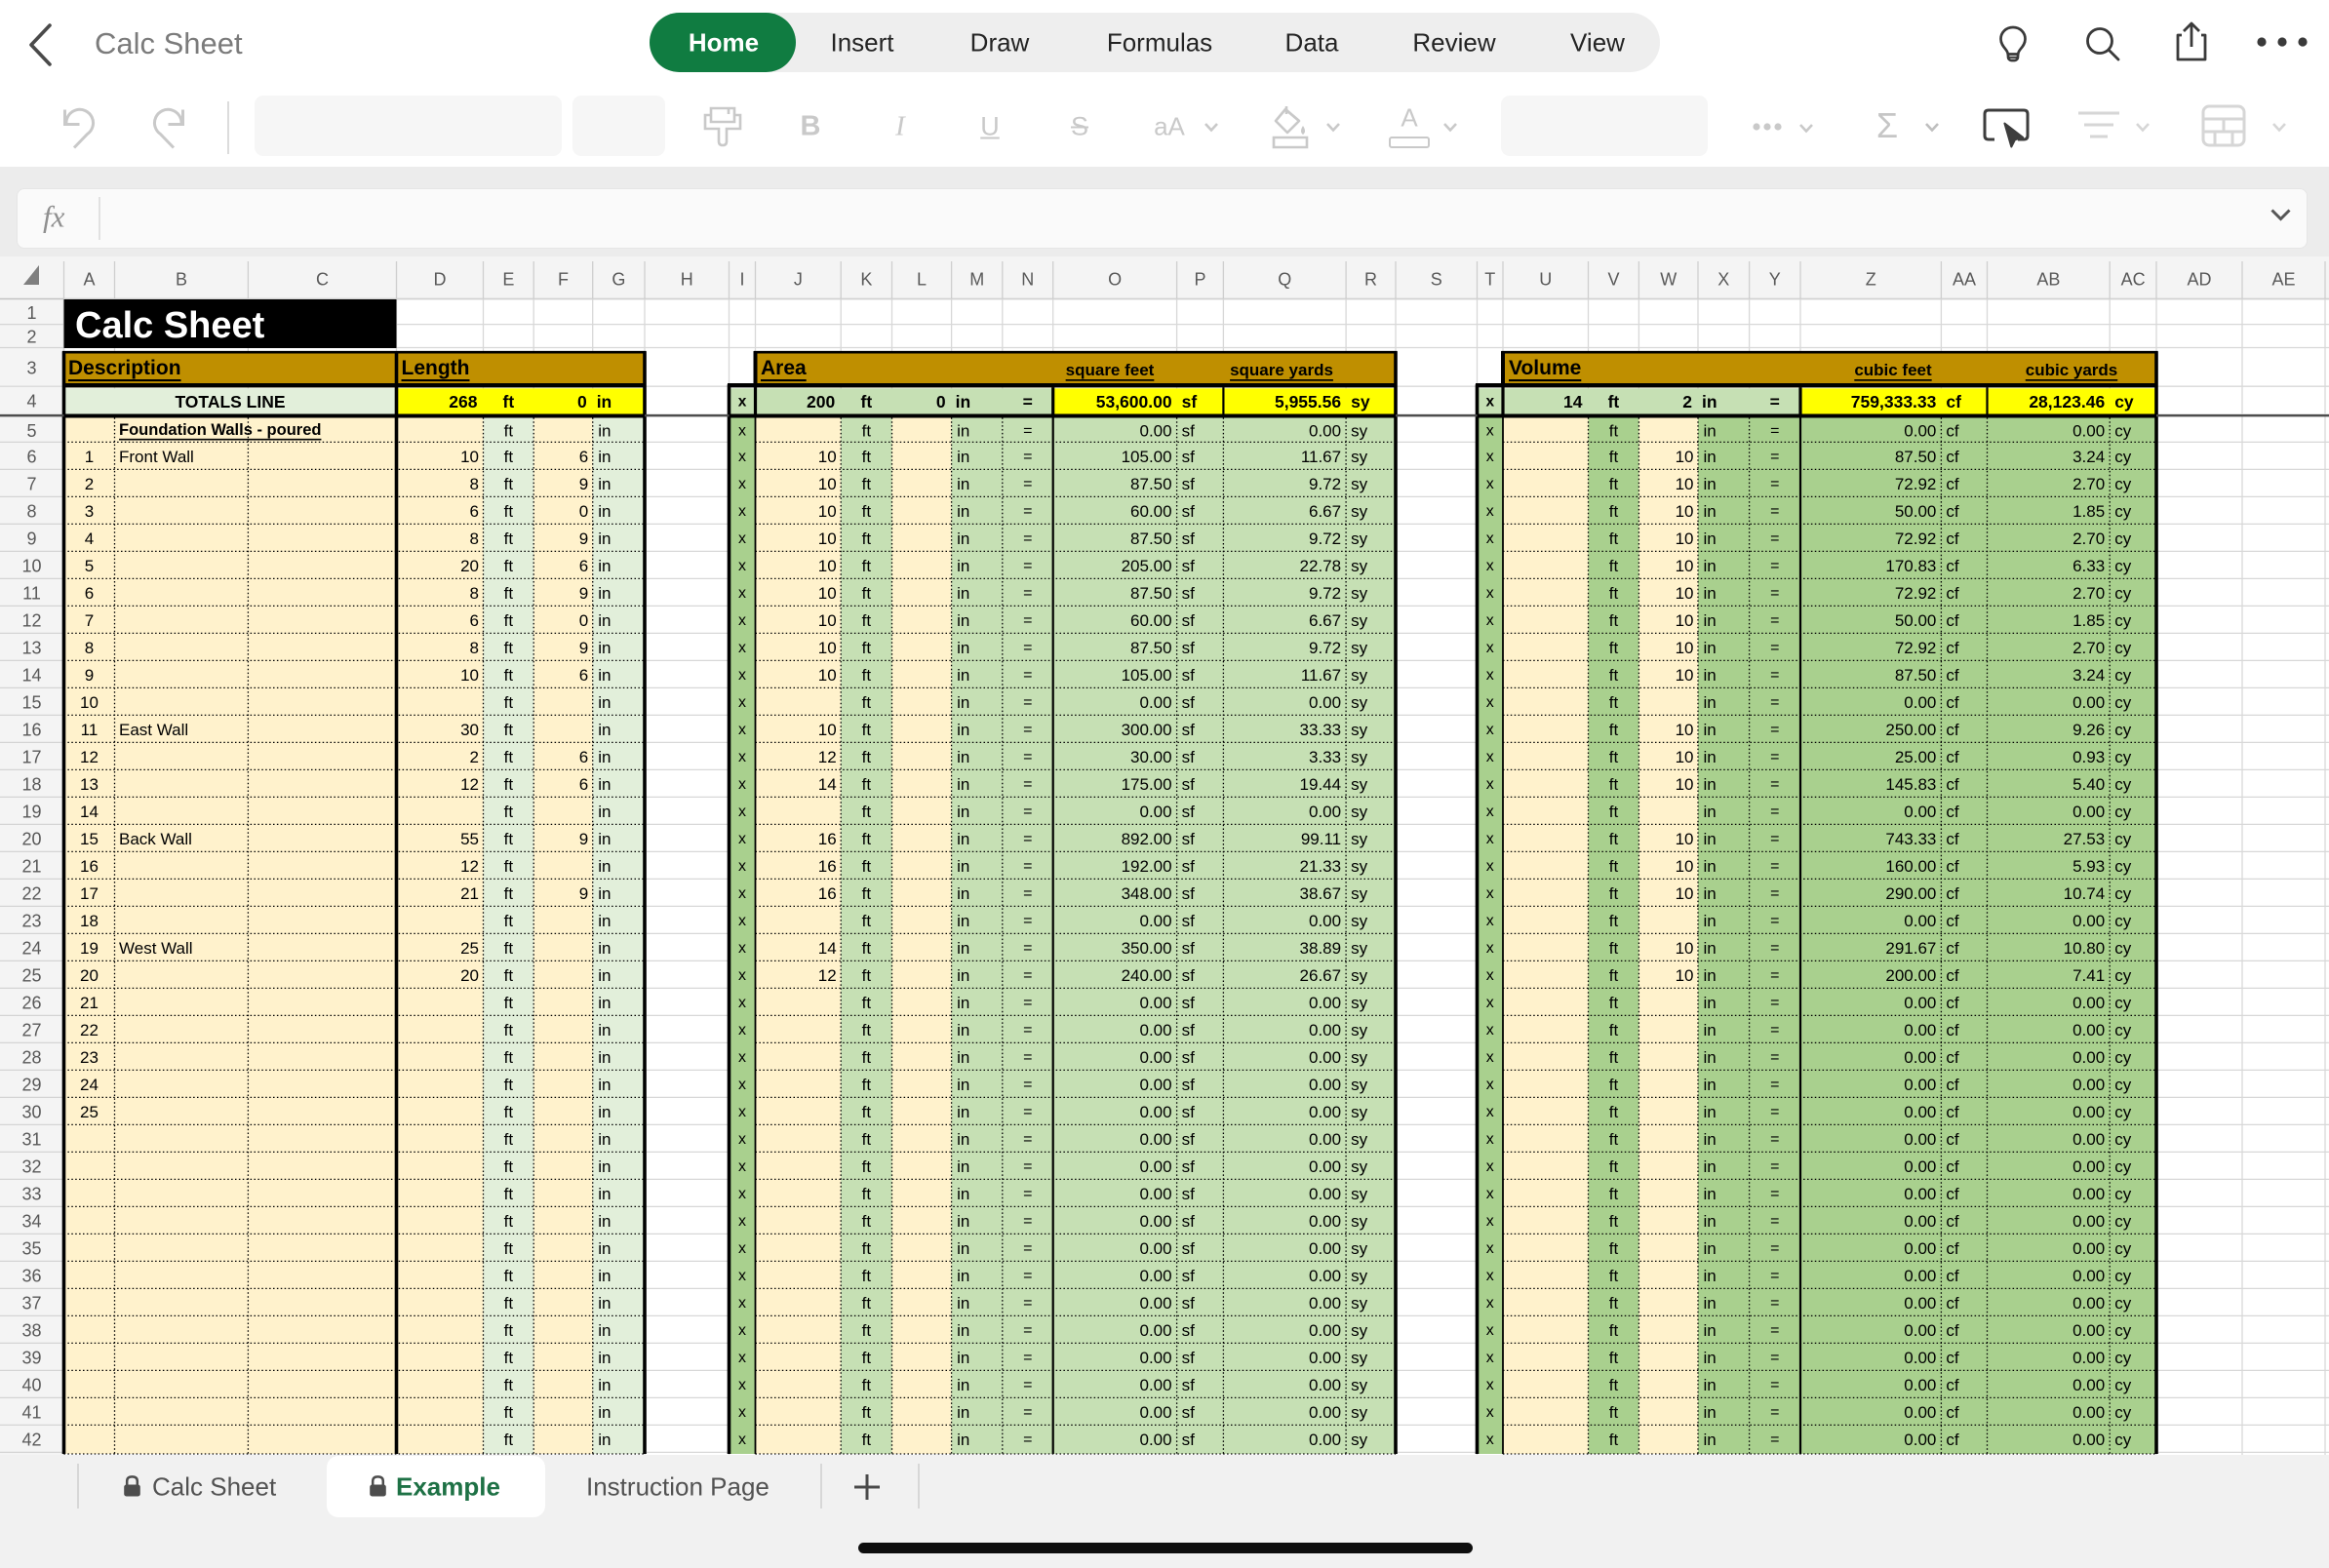  I want to click on svg-text: 0.93, so click(2088, 757).